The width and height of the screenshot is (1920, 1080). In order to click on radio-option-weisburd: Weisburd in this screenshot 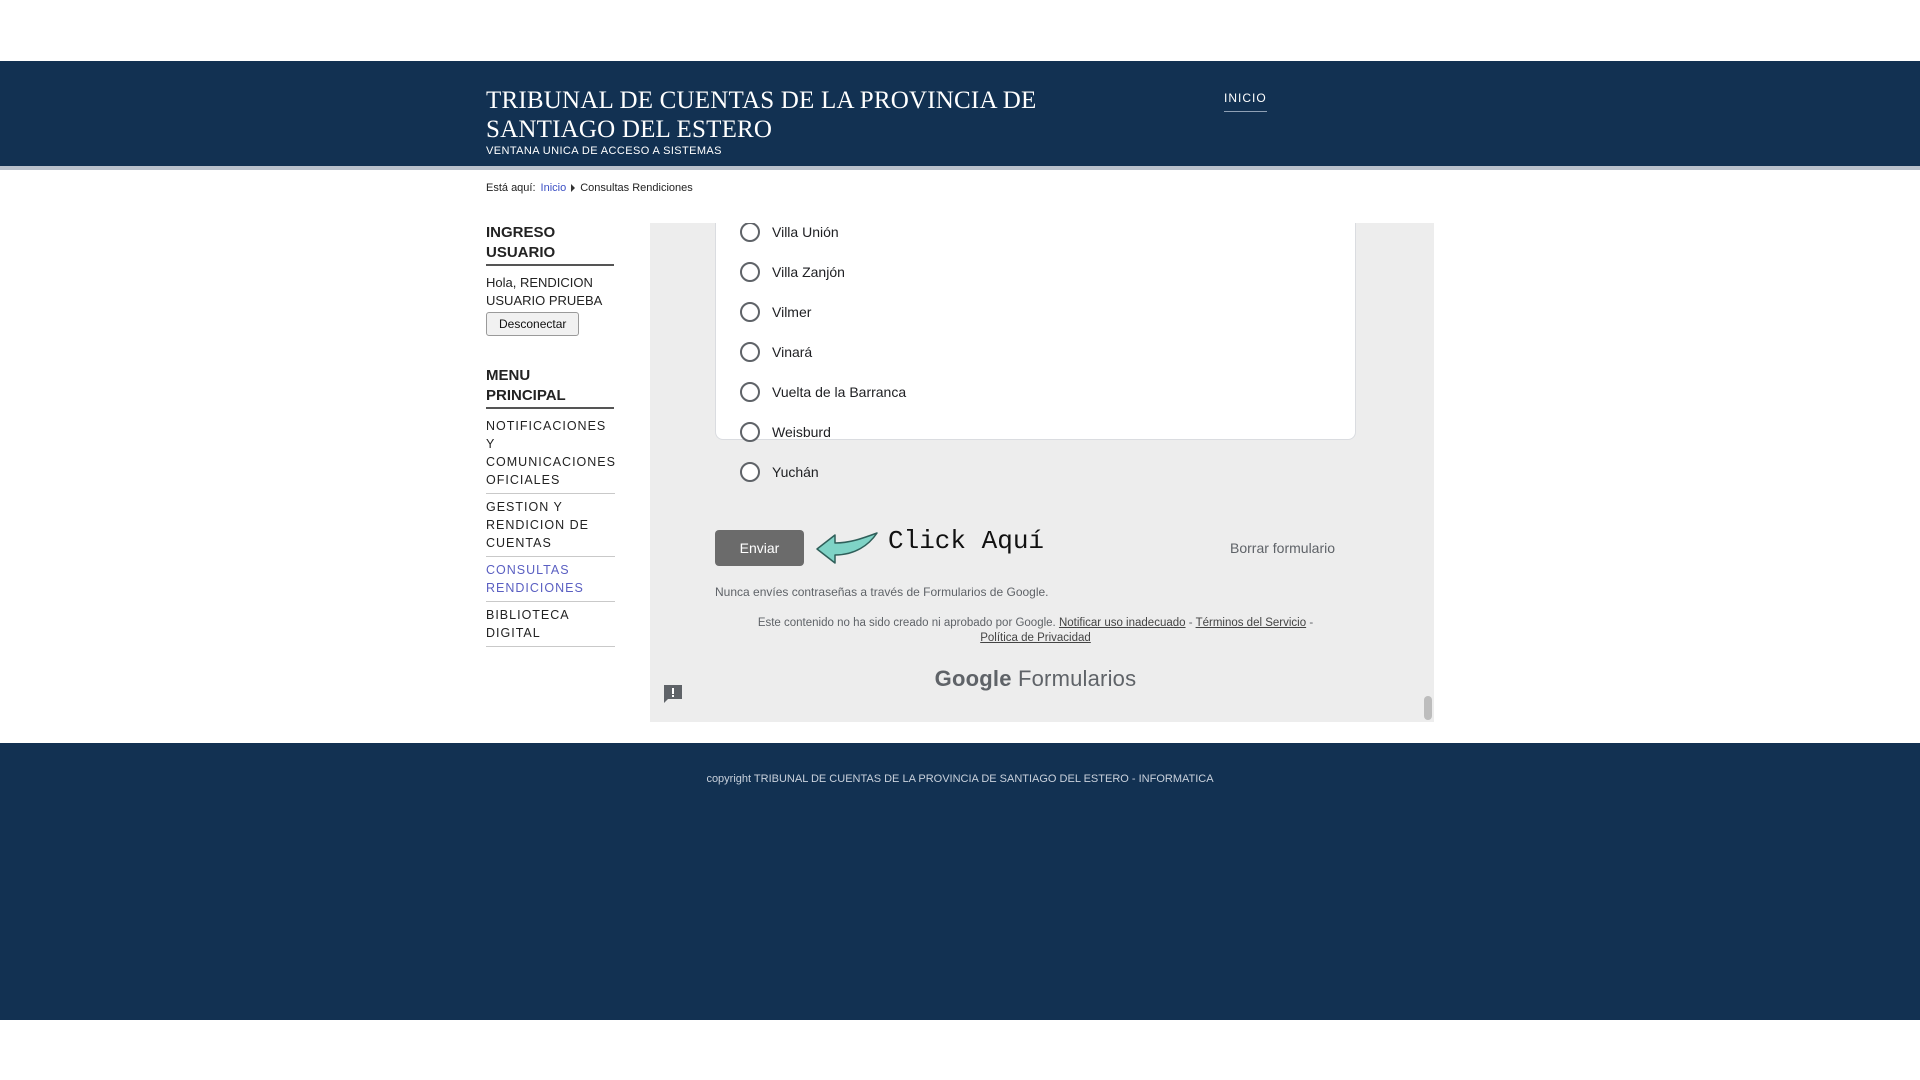, I will do `click(785, 432)`.